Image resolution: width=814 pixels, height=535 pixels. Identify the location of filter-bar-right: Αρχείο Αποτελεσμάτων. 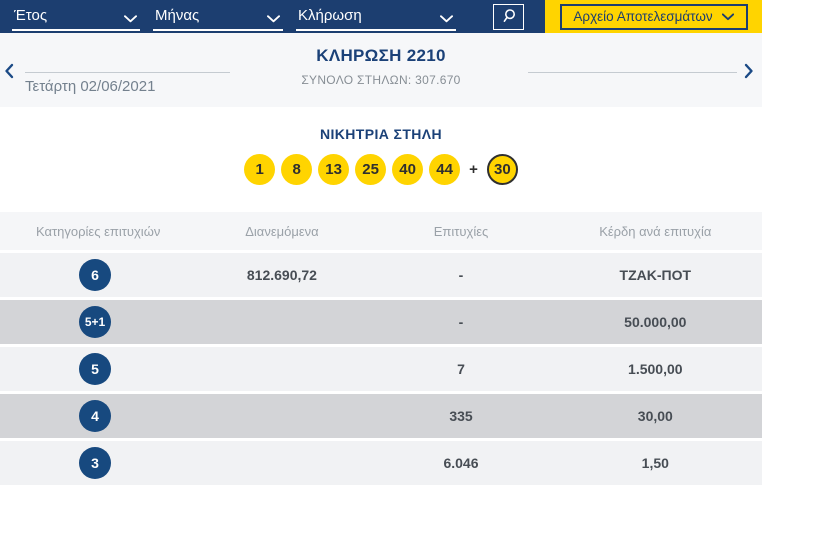
(653, 16).